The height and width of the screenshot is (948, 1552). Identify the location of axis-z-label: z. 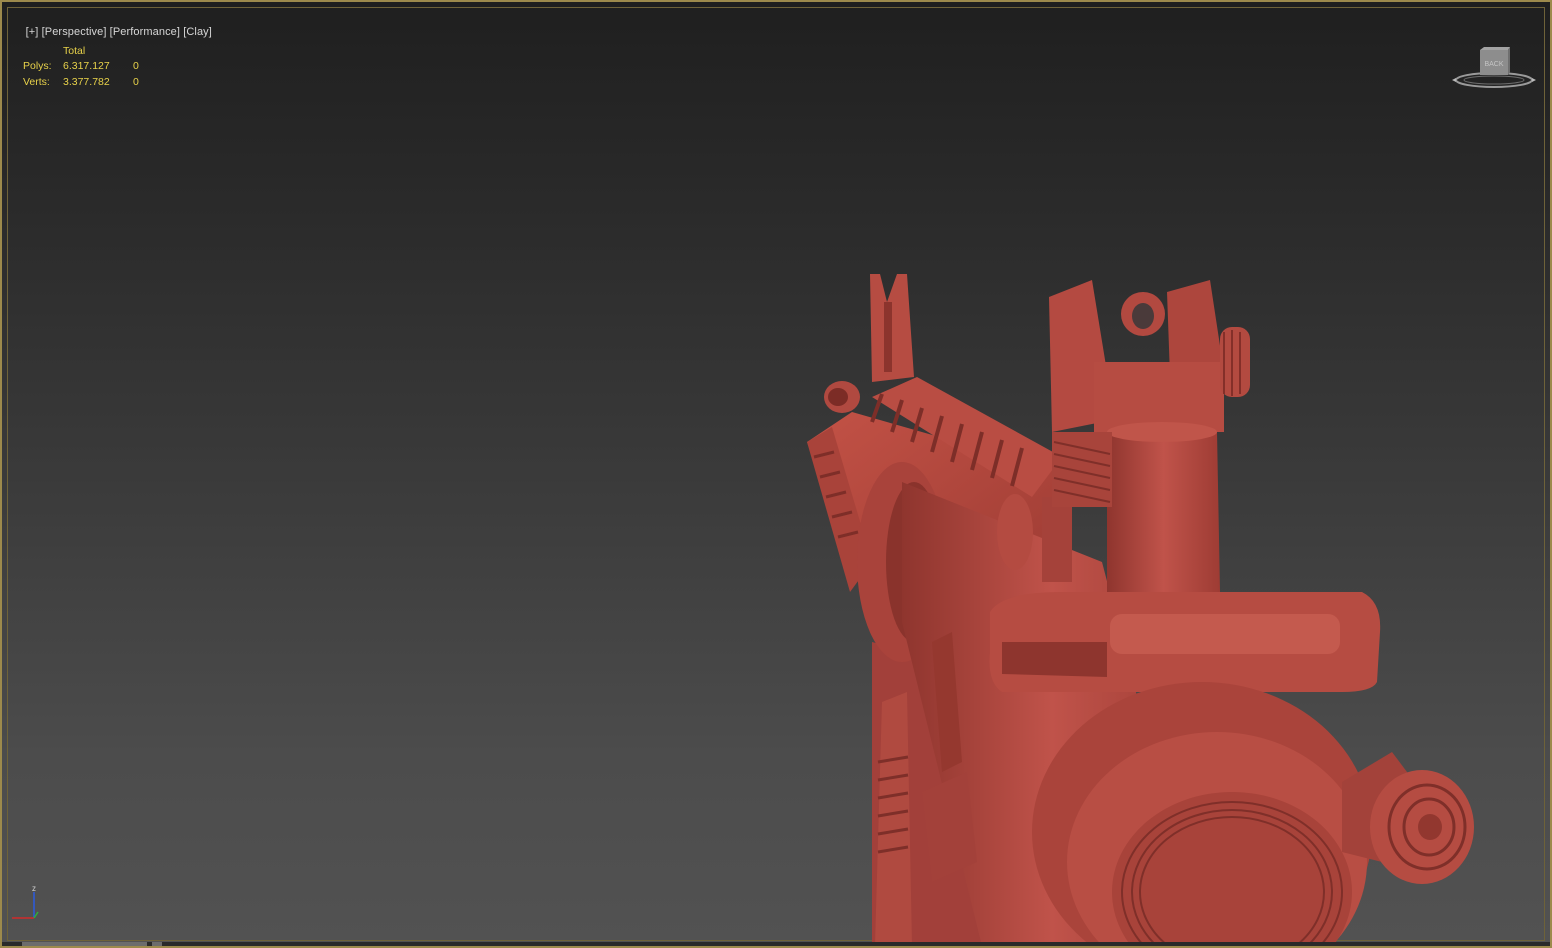
(34, 888).